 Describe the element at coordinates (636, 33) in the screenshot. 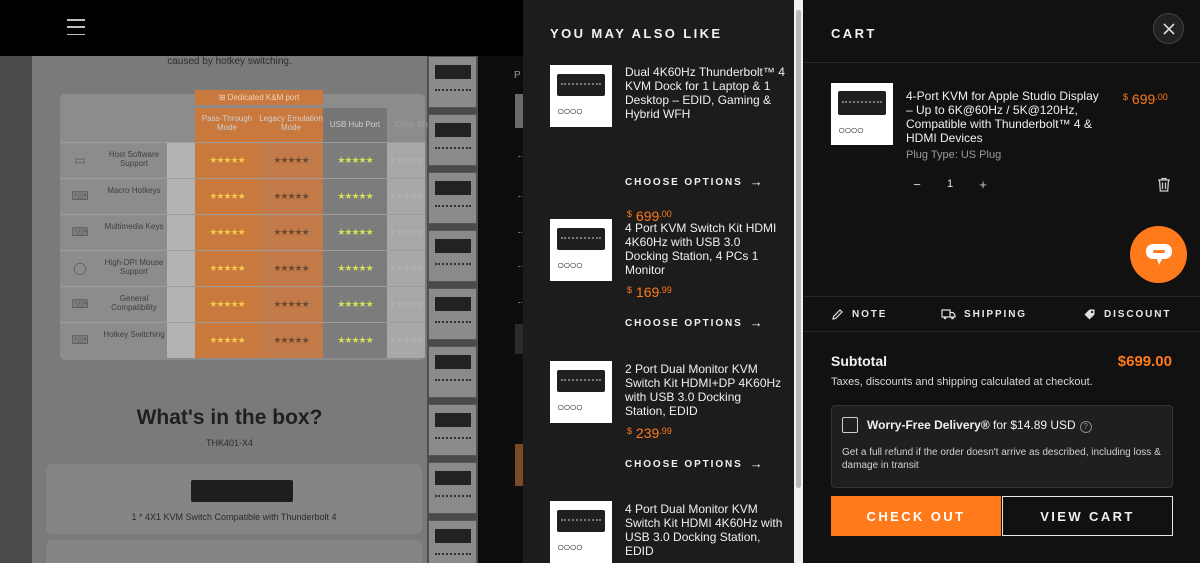

I see `recommendations-title: YOU MAY ALSO LIKE` at that location.